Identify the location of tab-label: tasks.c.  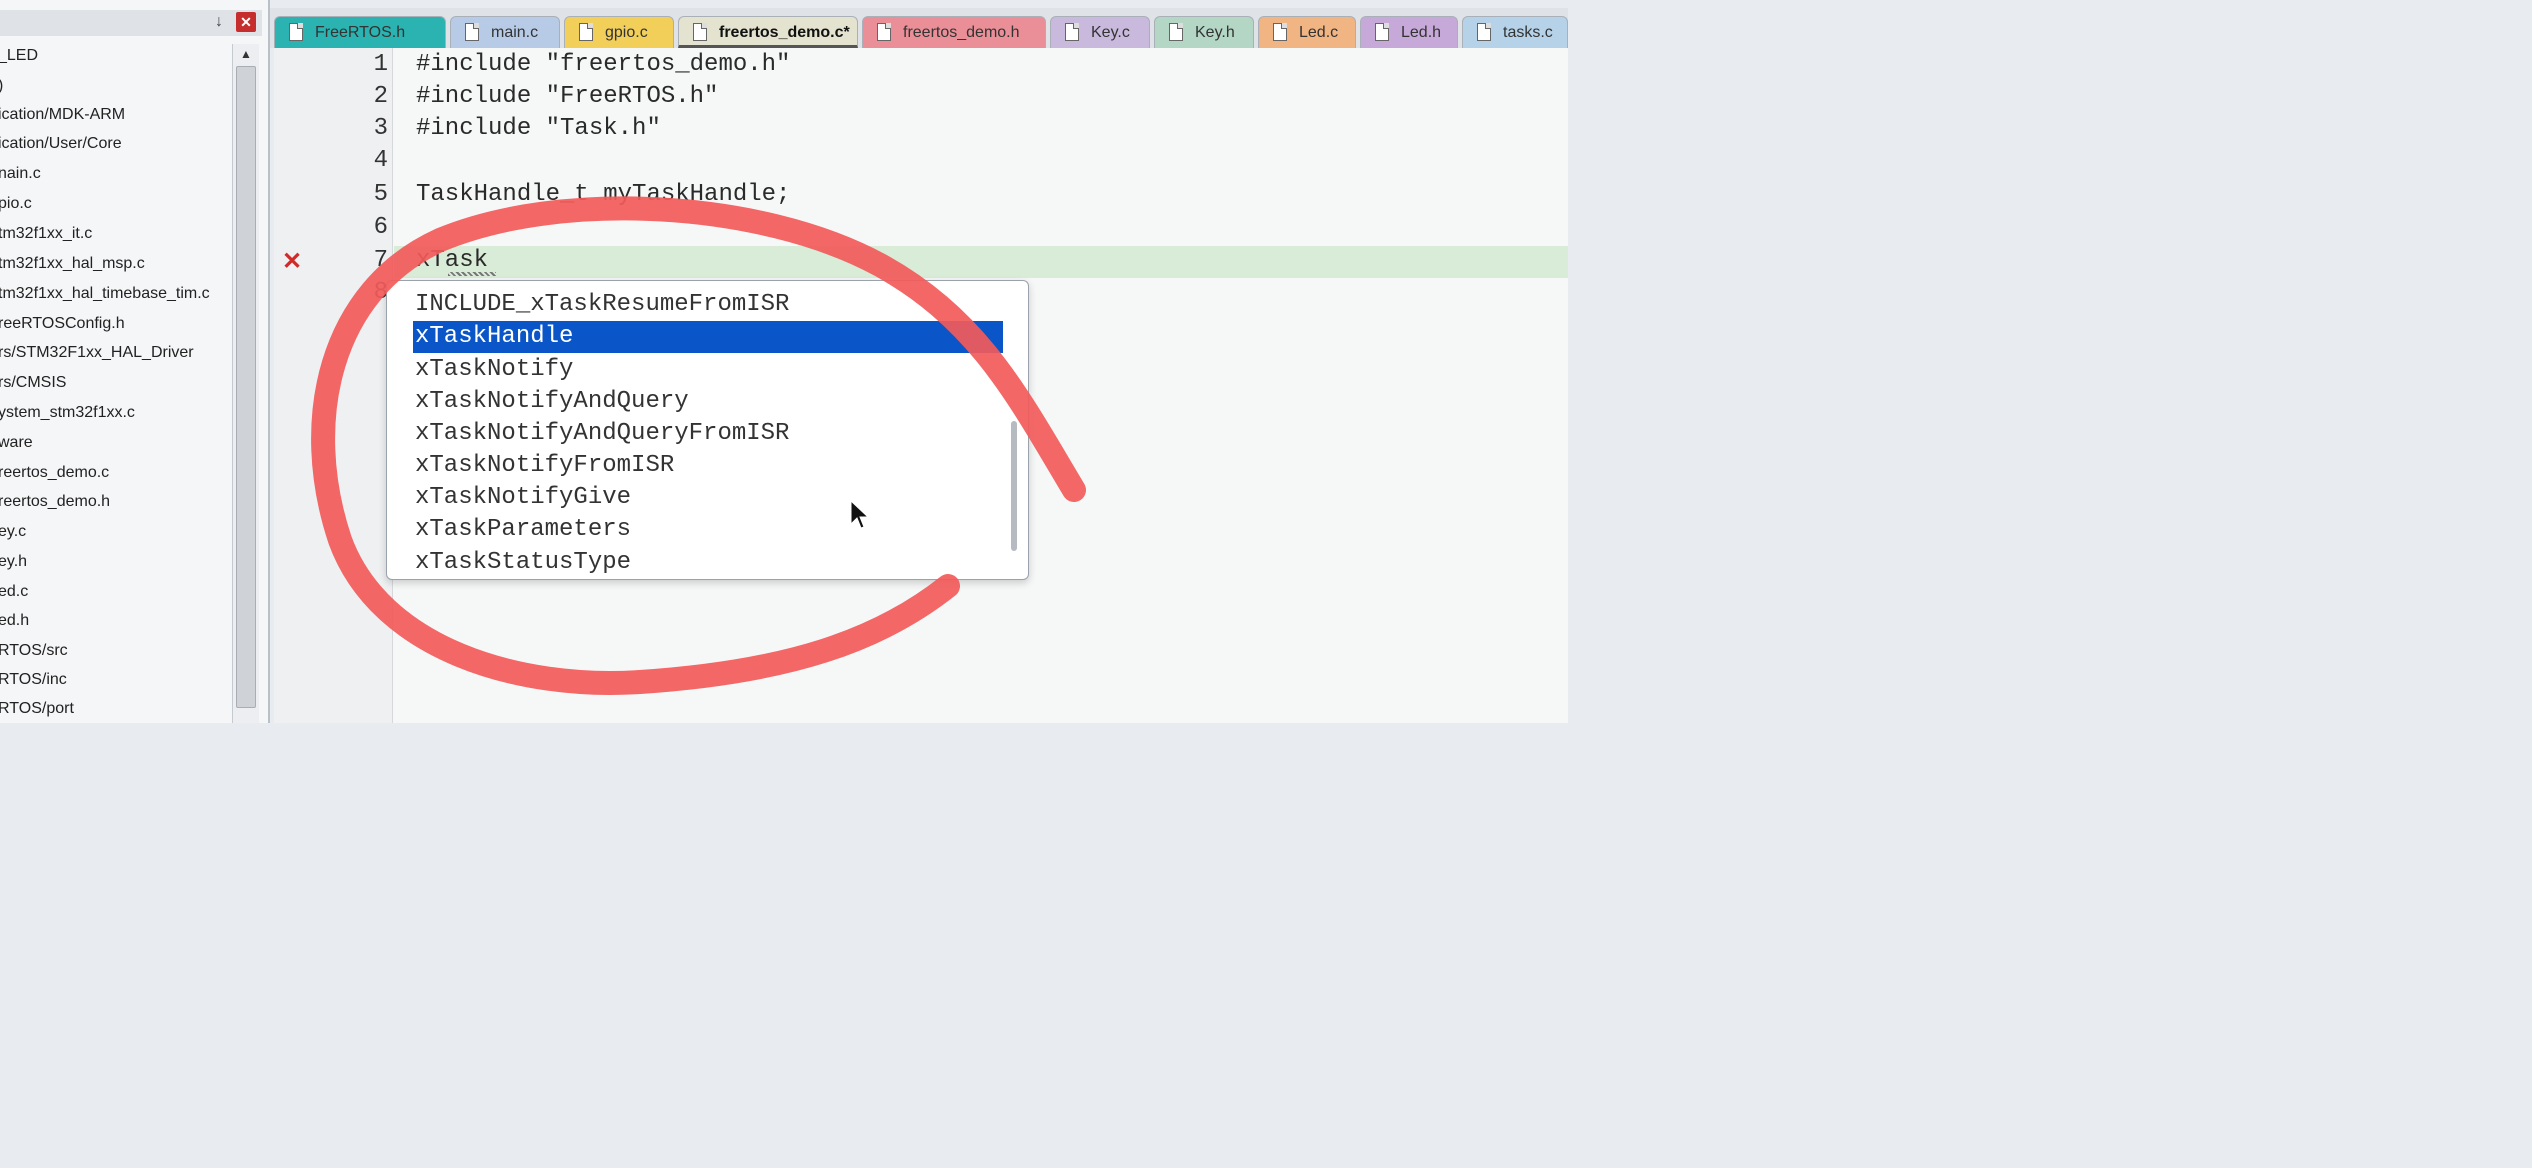
(1528, 32).